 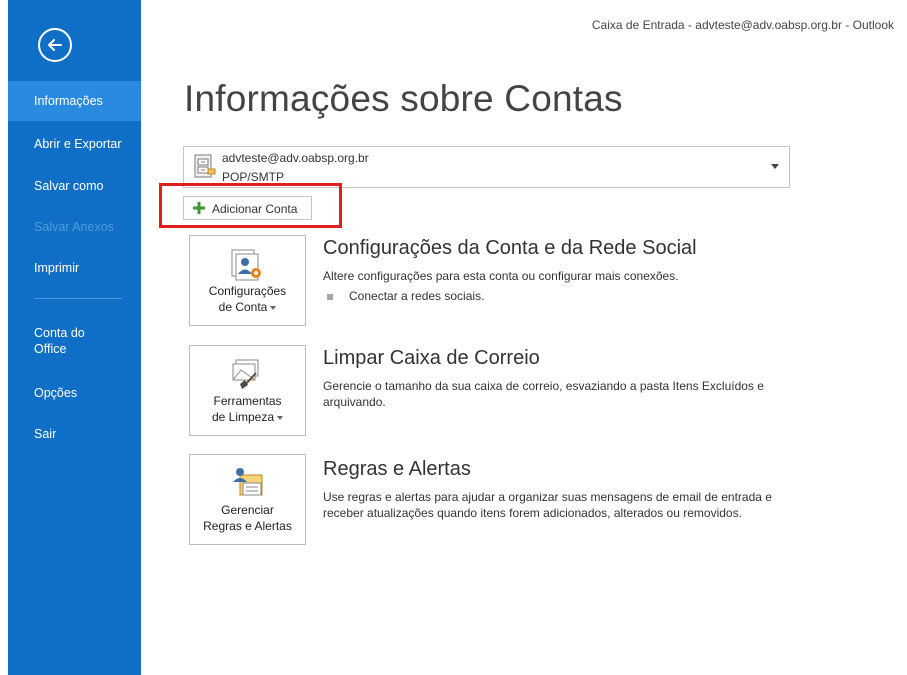 I want to click on back-button, so click(x=55, y=45).